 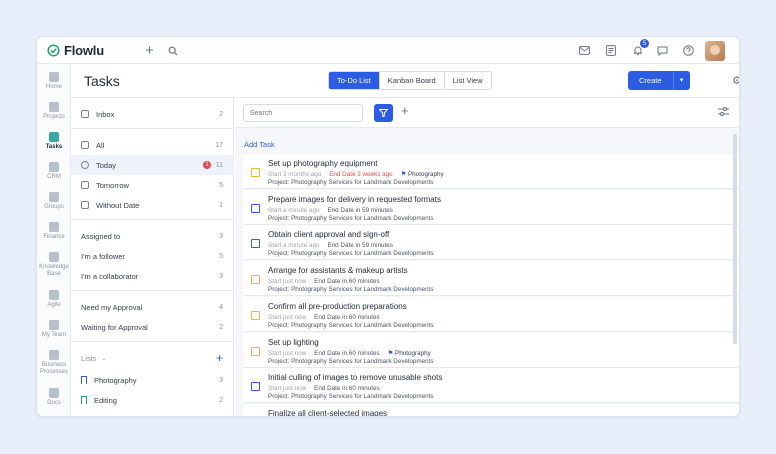 What do you see at coordinates (152, 114) in the screenshot?
I see `sidebar-item-inbox: Inbox 2` at bounding box center [152, 114].